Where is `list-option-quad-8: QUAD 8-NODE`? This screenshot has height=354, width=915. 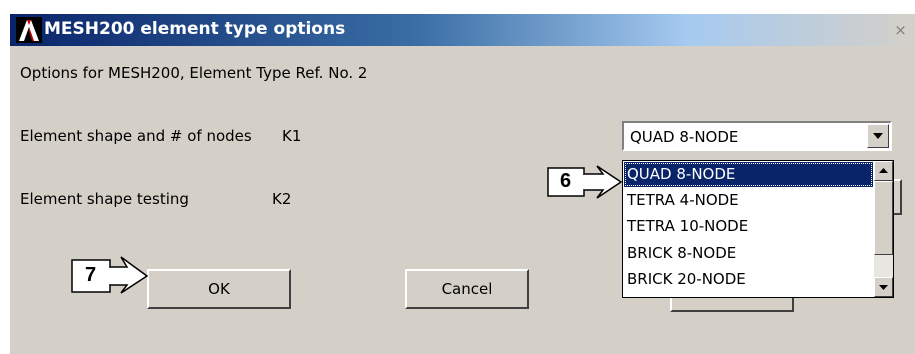
list-option-quad-8: QUAD 8-NODE is located at coordinates (748, 174).